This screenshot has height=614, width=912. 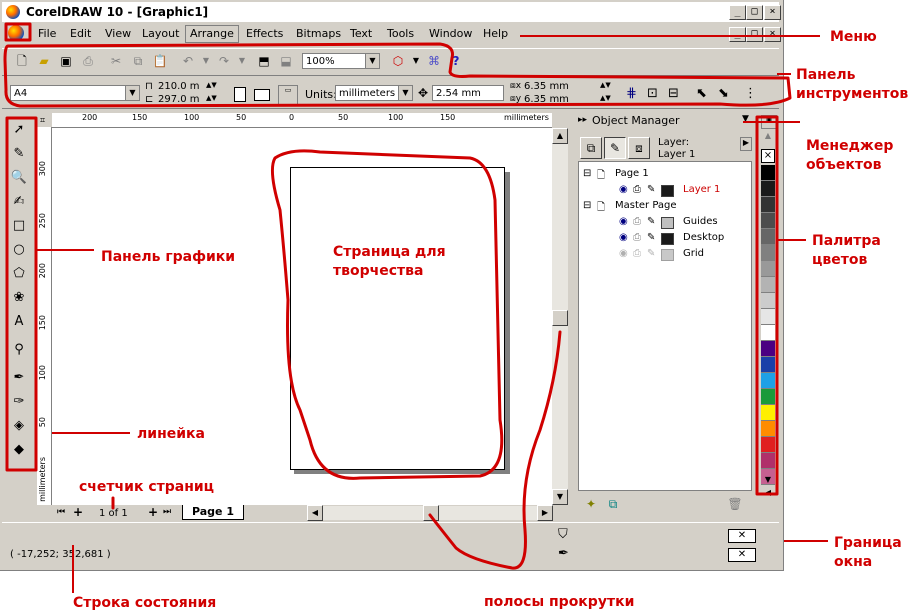 What do you see at coordinates (42, 121) in the screenshot?
I see `ruler-origin-icon: ⌗` at bounding box center [42, 121].